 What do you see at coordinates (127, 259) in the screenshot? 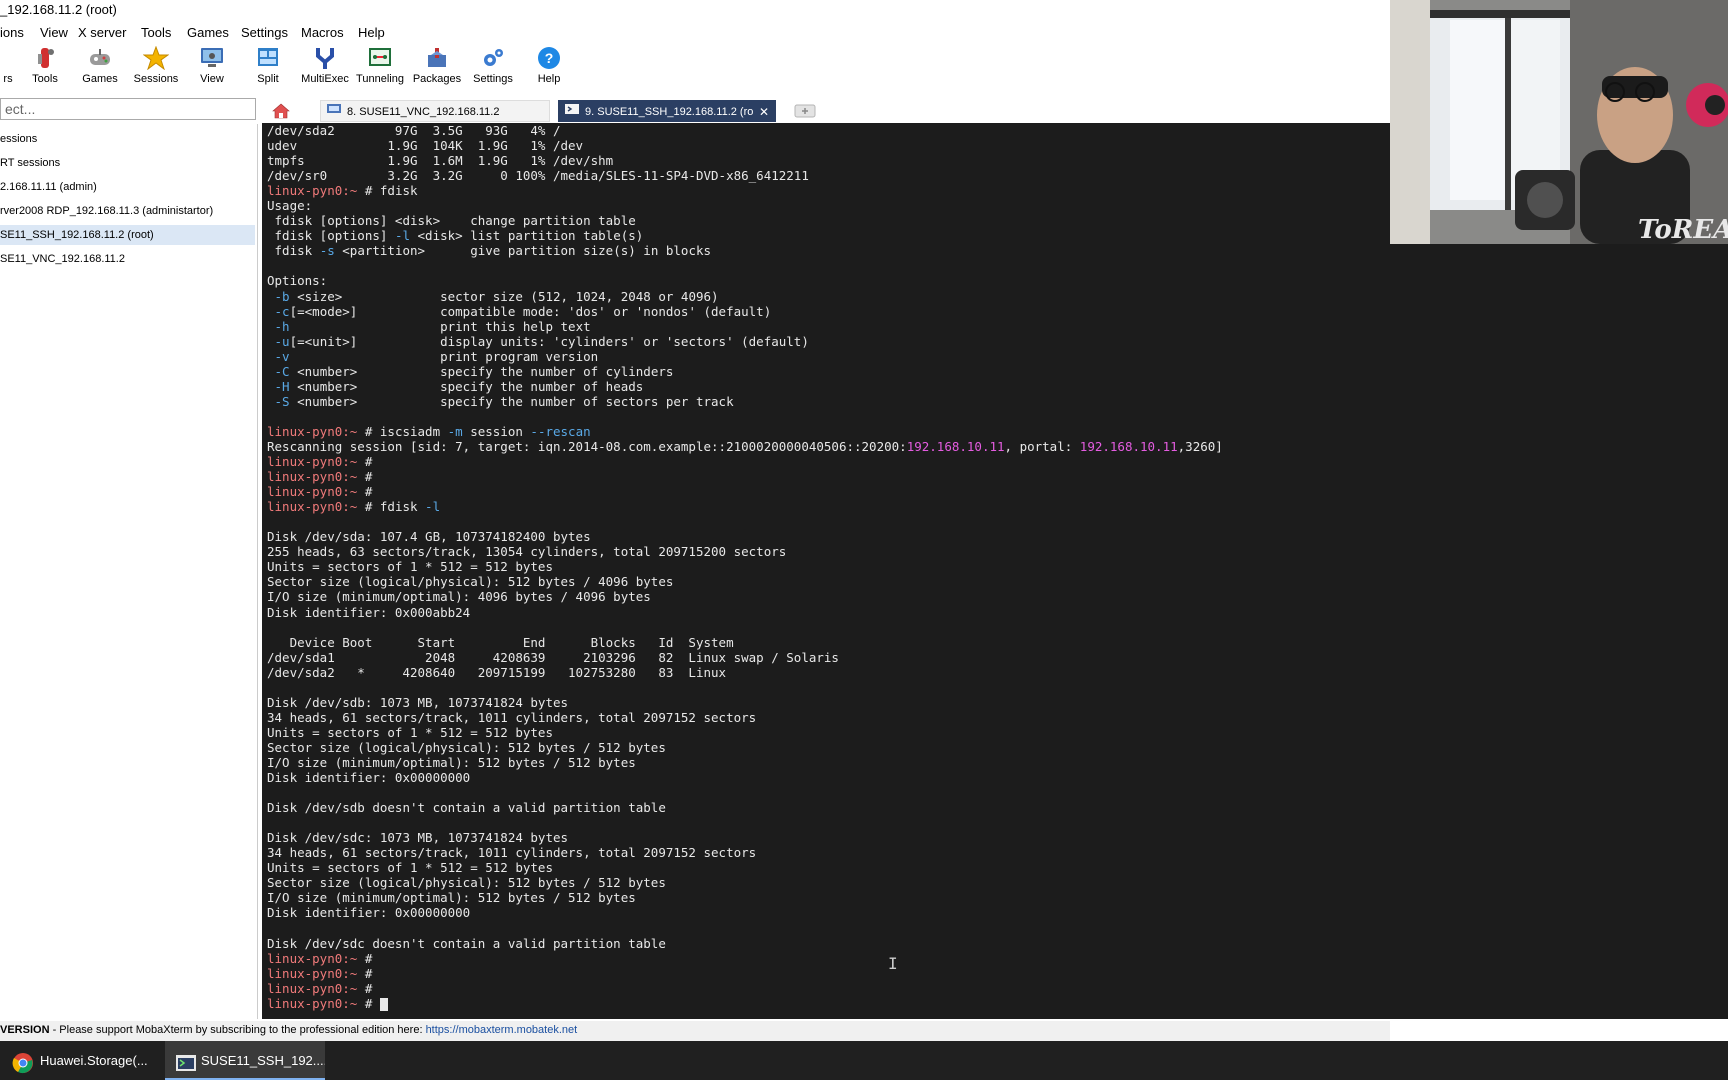
I see `sidebar-item-vnc-session: SE11_VNC_192.168.11.2` at bounding box center [127, 259].